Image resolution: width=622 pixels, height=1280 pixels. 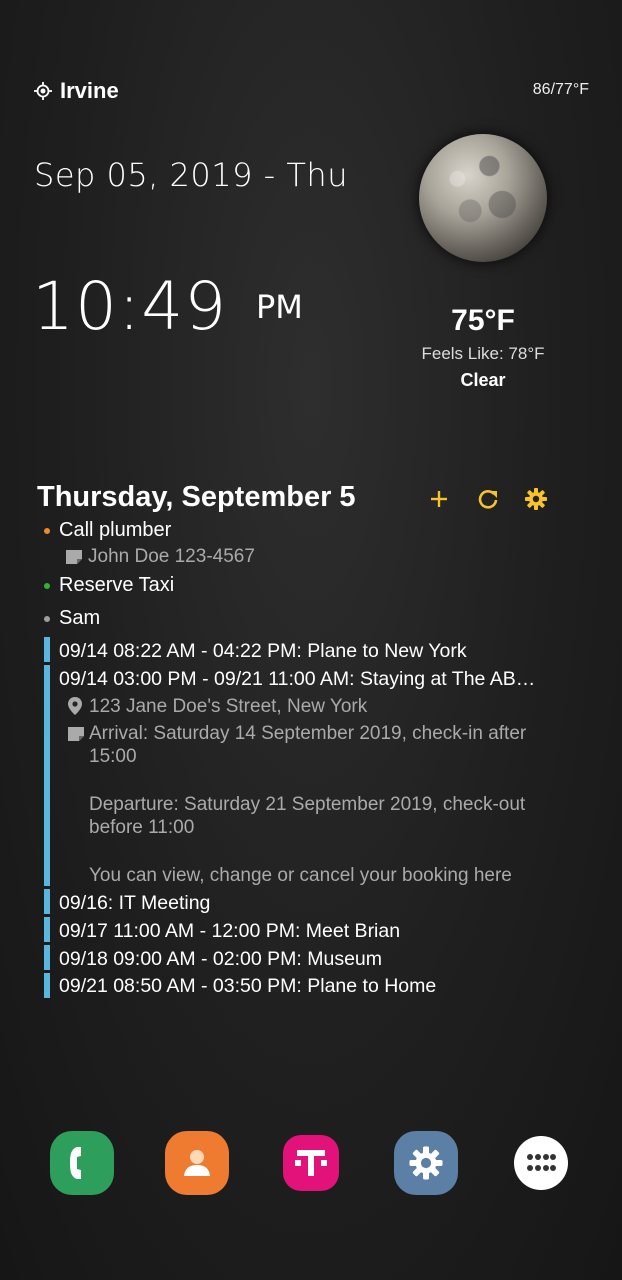 I want to click on task-label: Call plumber, so click(x=115, y=530).